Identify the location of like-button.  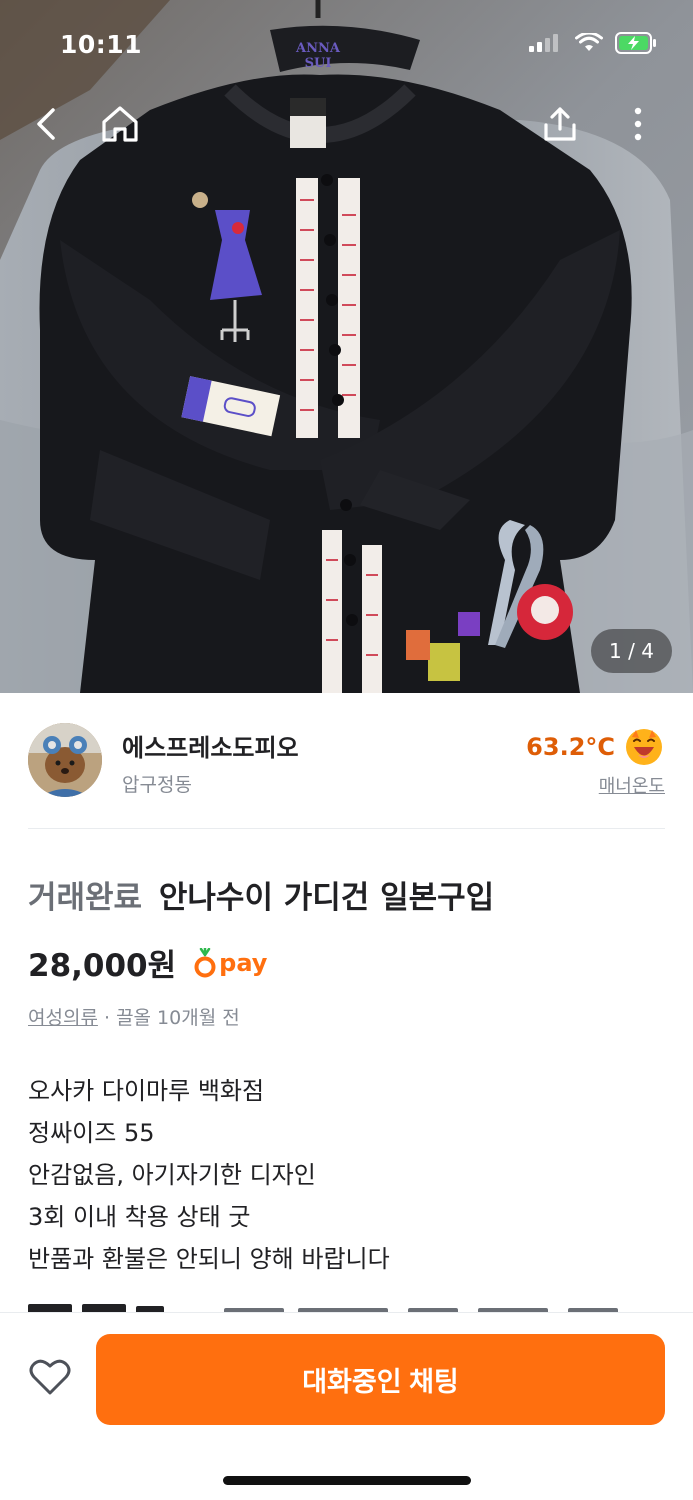
(50, 1377).